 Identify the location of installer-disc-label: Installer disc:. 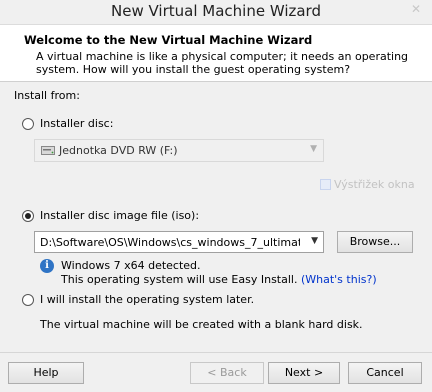
(76, 123).